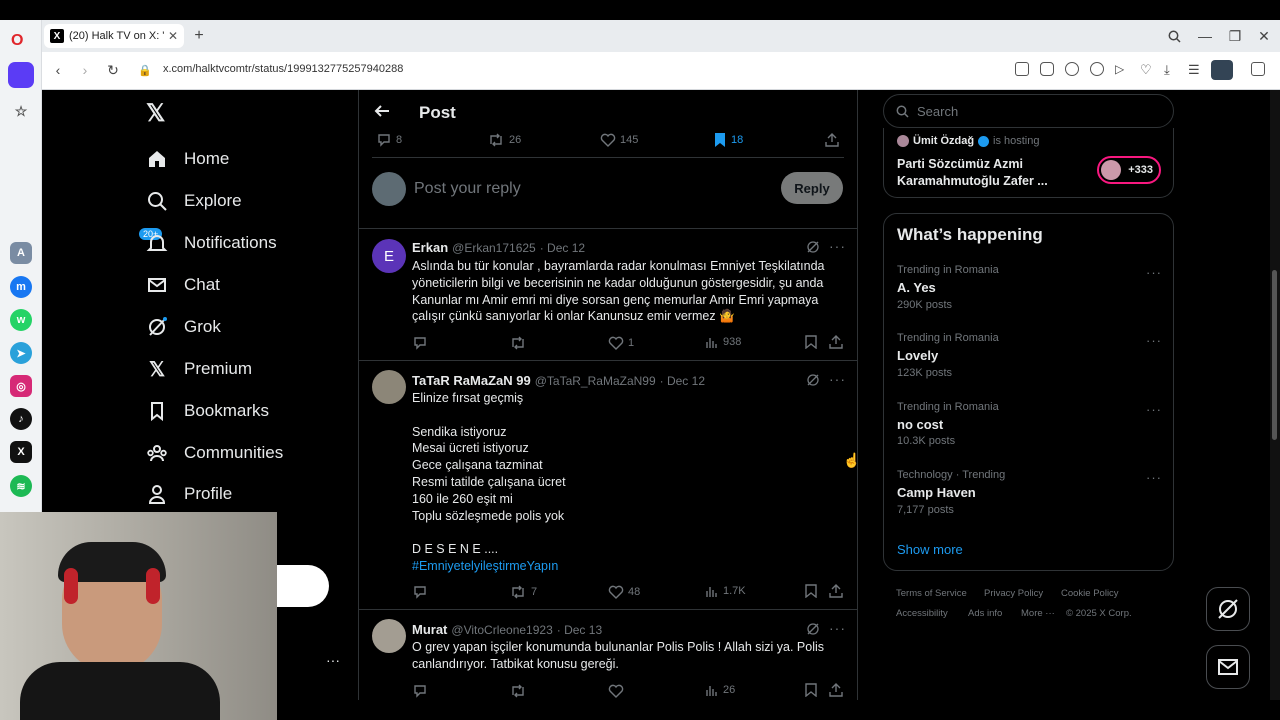  I want to click on profile-avatar, so click(1222, 70).